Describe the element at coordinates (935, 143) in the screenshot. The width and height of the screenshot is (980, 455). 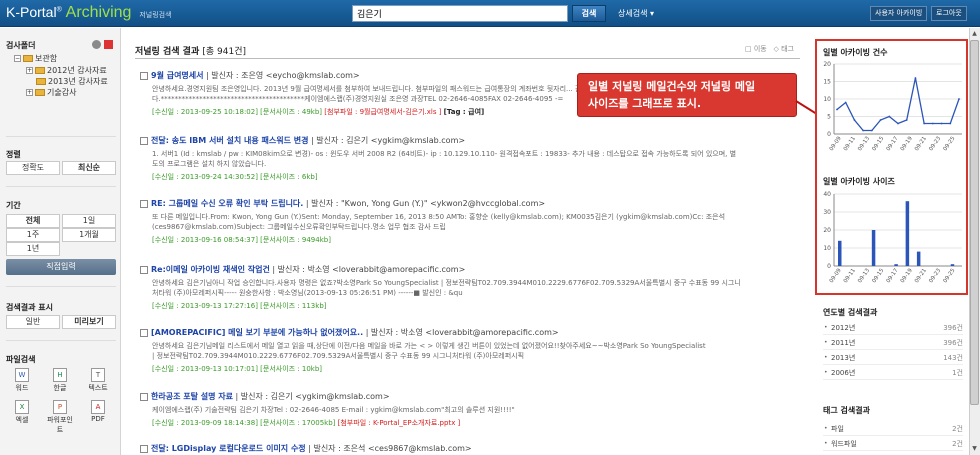
I see `x-tick-label: 09-23` at that location.